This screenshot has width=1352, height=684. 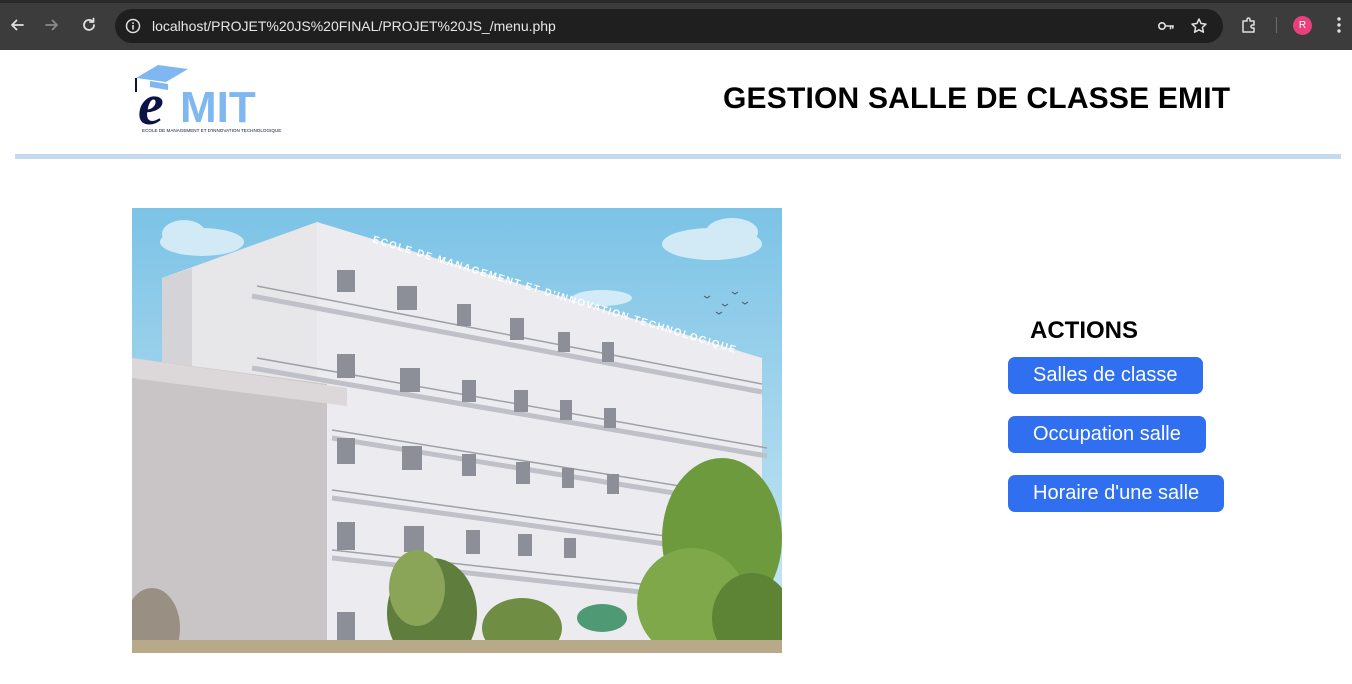 What do you see at coordinates (1084, 330) in the screenshot?
I see `actions-heading: ACTIONS` at bounding box center [1084, 330].